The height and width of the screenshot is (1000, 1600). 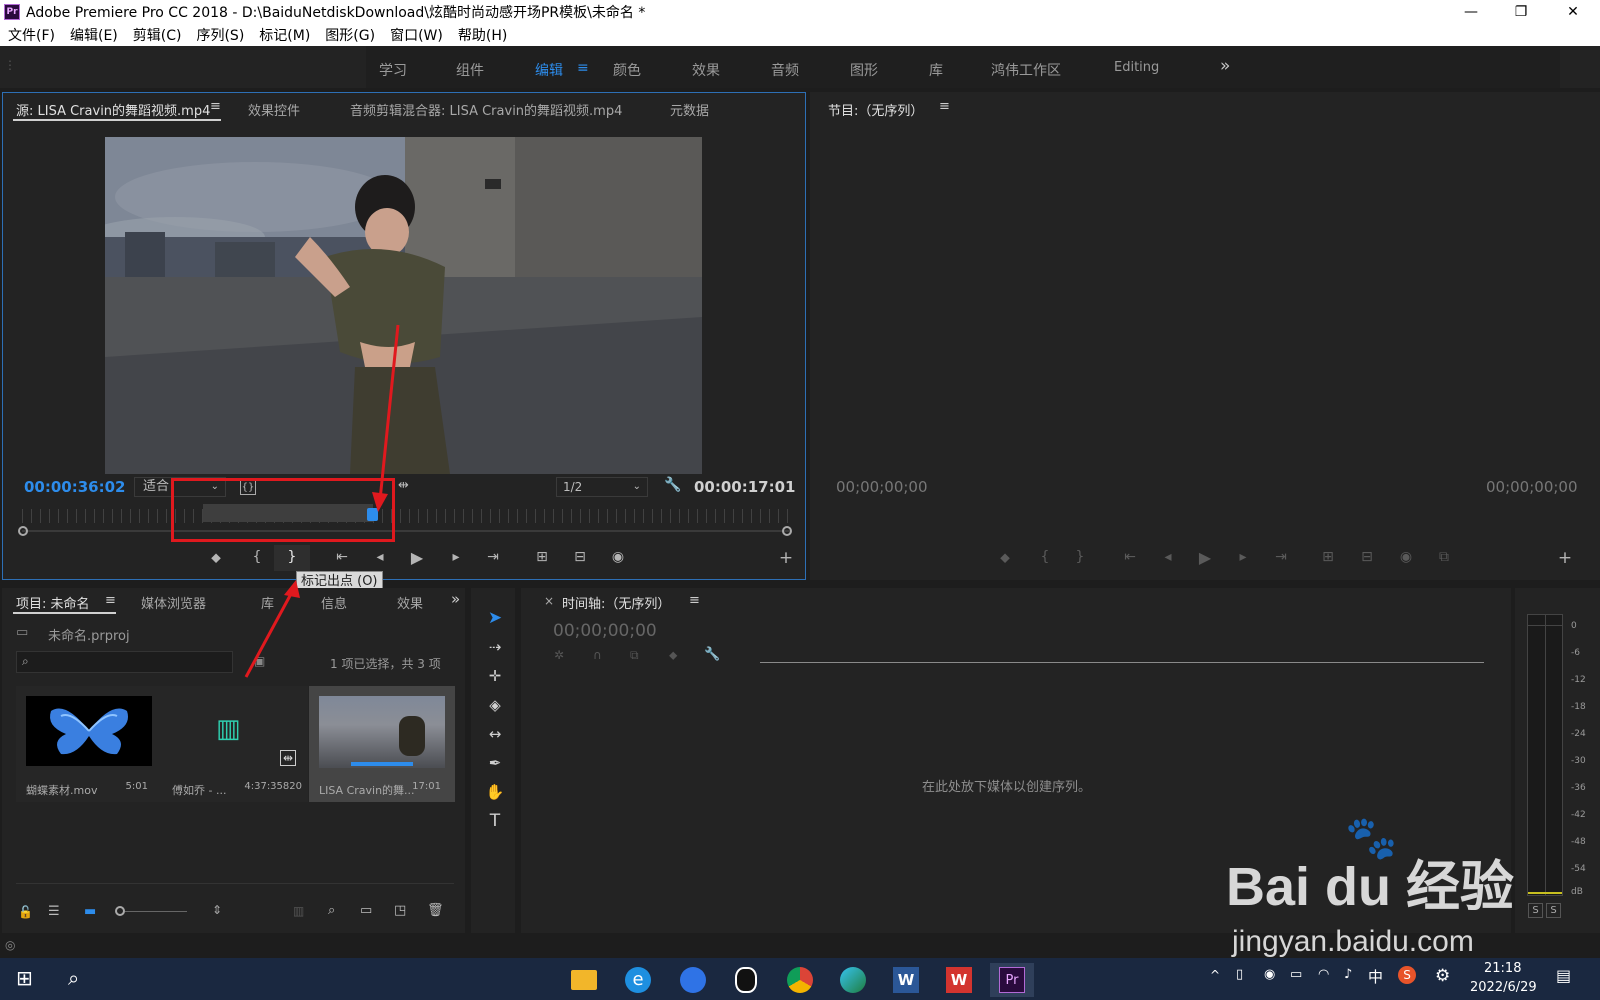 I want to click on go-to-out-icon: ⇥, so click(x=493, y=557).